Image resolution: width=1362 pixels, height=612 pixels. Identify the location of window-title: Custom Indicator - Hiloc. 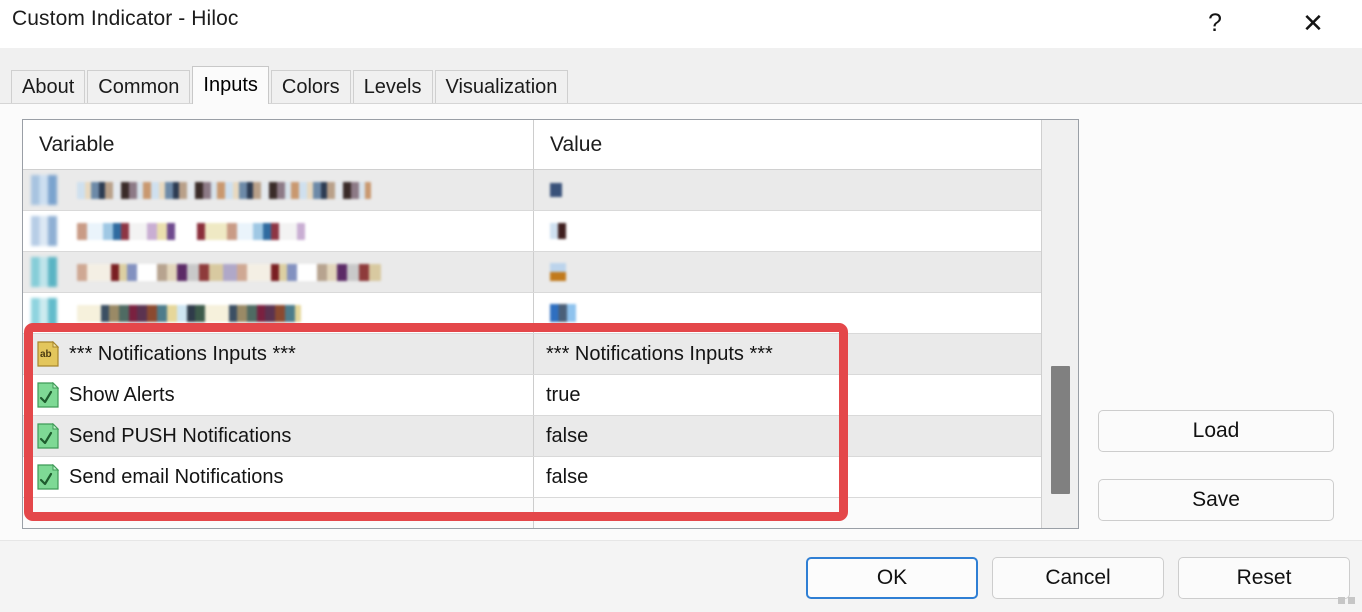
(125, 18).